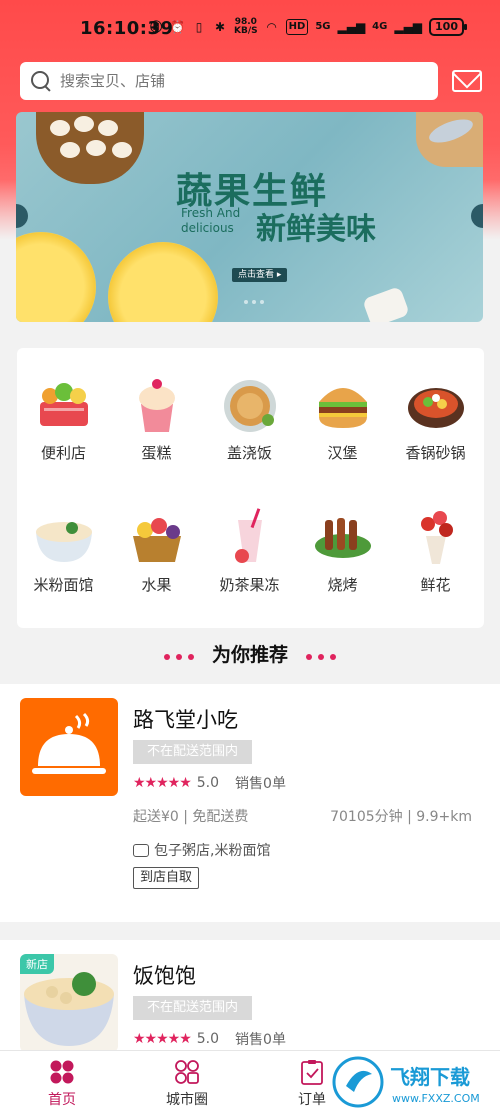 The image size is (500, 1116). I want to click on category-rice-bowl: 盖浇饭, so click(249, 418).